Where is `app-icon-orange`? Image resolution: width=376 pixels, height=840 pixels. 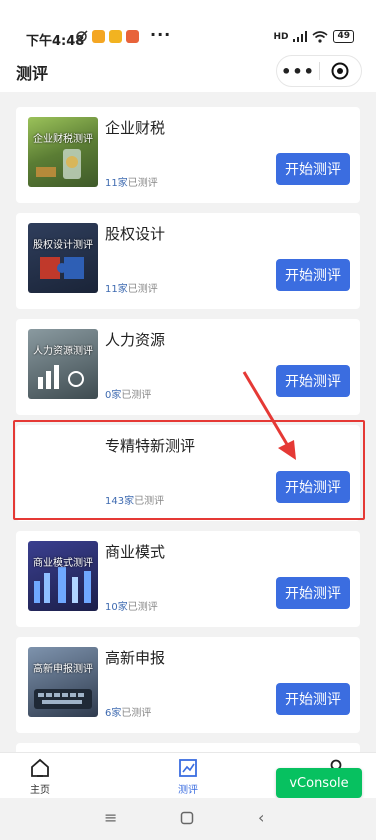
app-icon-orange is located at coordinates (98, 36).